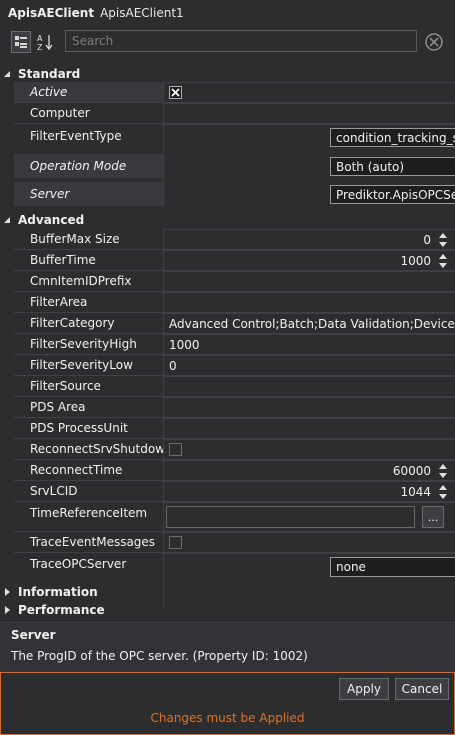 The image size is (455, 735). Describe the element at coordinates (81, 281) in the screenshot. I see `property-name: CmnItemIDPrefix` at that location.